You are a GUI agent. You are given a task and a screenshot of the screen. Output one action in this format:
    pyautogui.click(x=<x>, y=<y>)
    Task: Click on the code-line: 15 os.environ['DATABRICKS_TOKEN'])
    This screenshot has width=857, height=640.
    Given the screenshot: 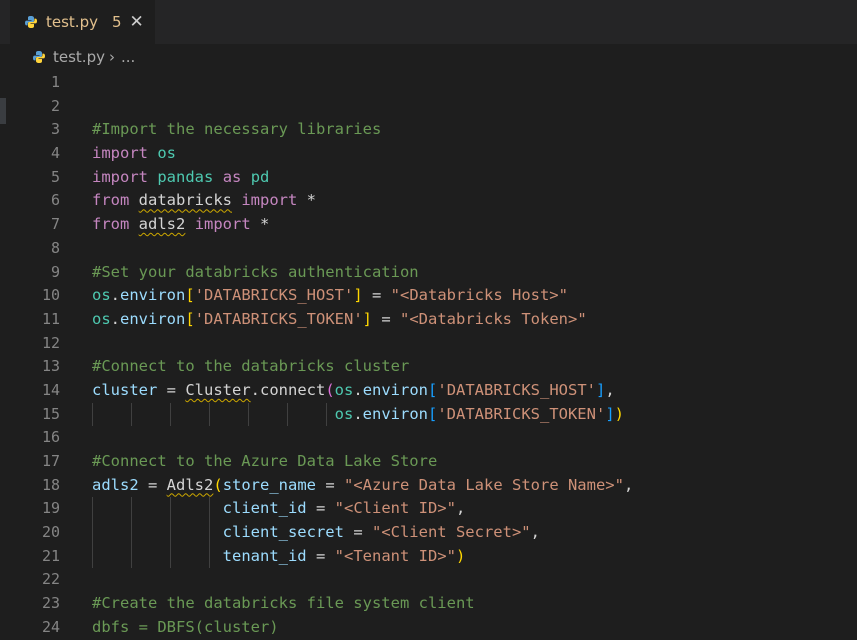 What is the action you would take?
    pyautogui.click(x=428, y=414)
    